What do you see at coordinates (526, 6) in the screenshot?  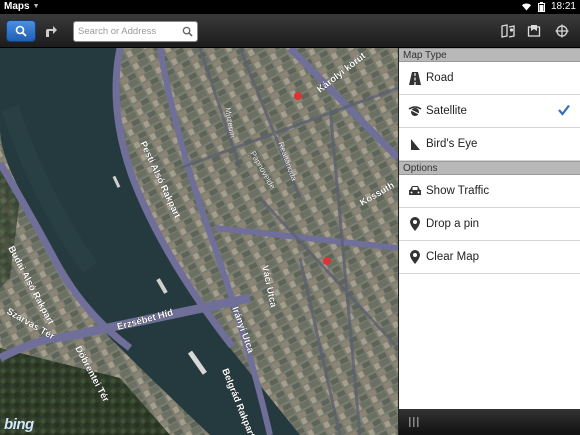 I see `wifi-icon` at bounding box center [526, 6].